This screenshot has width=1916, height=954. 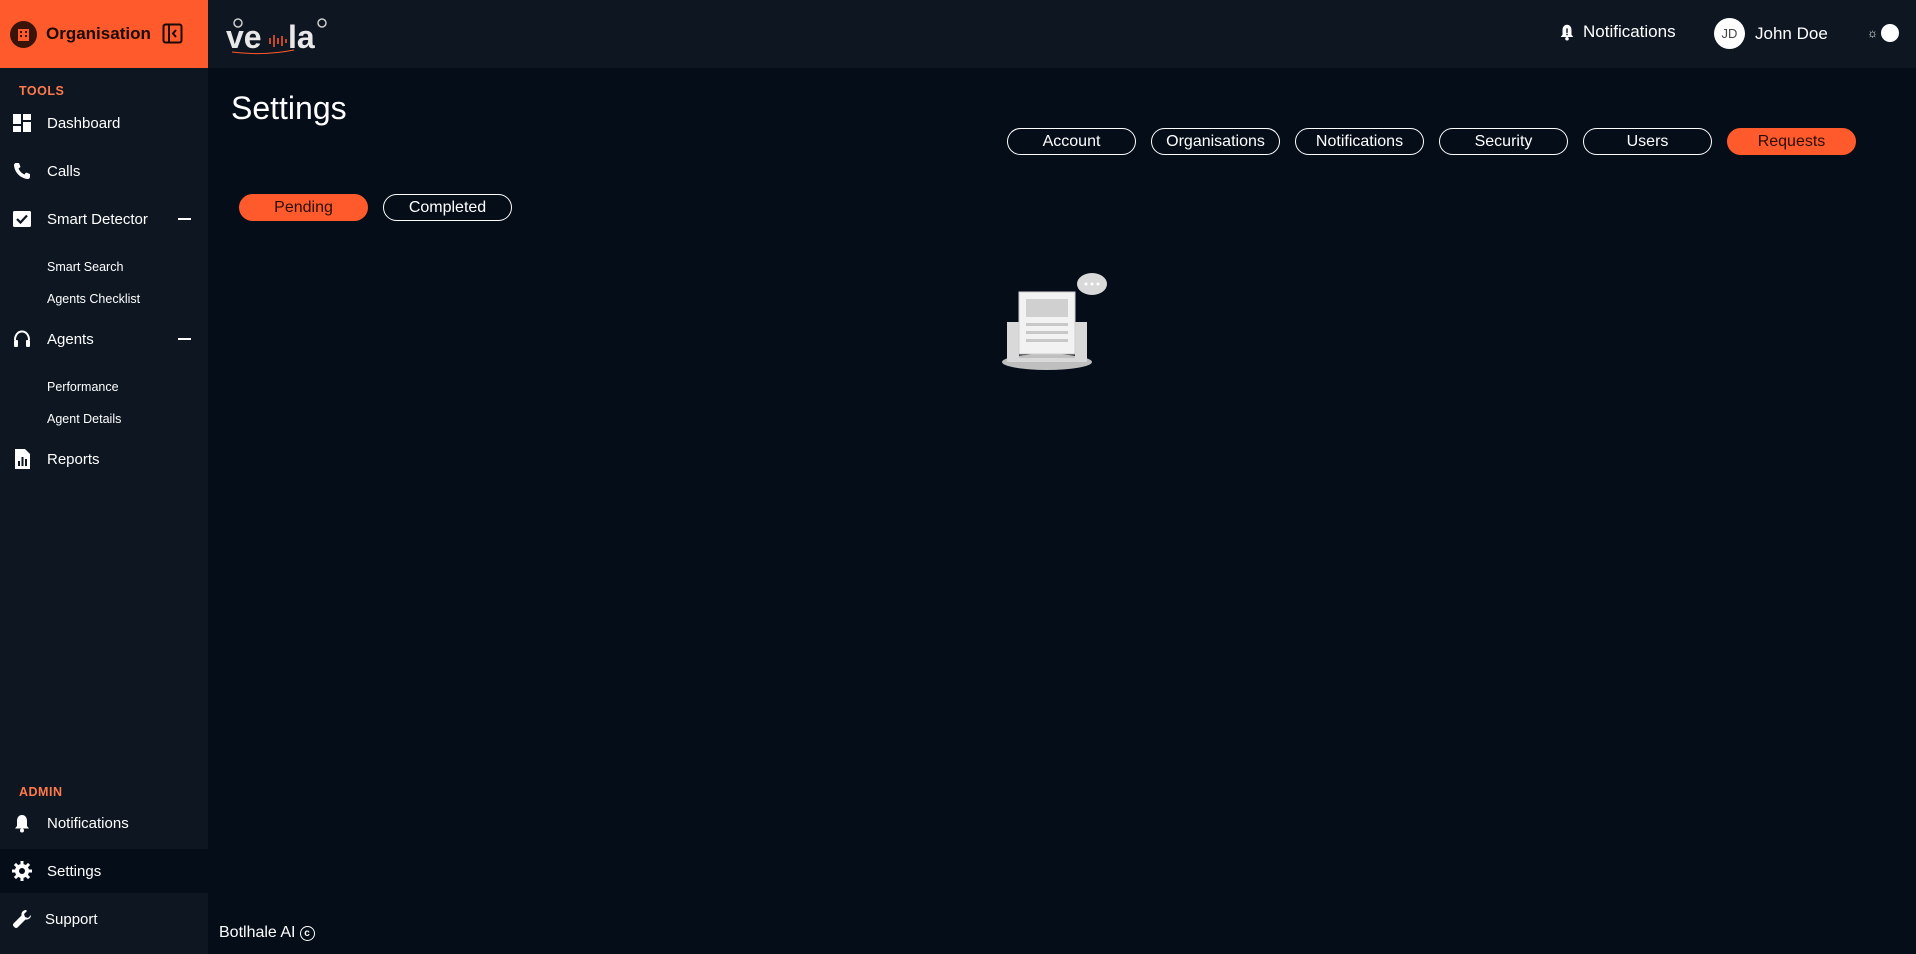 I want to click on footer: Botlhale AI c, so click(x=267, y=933).